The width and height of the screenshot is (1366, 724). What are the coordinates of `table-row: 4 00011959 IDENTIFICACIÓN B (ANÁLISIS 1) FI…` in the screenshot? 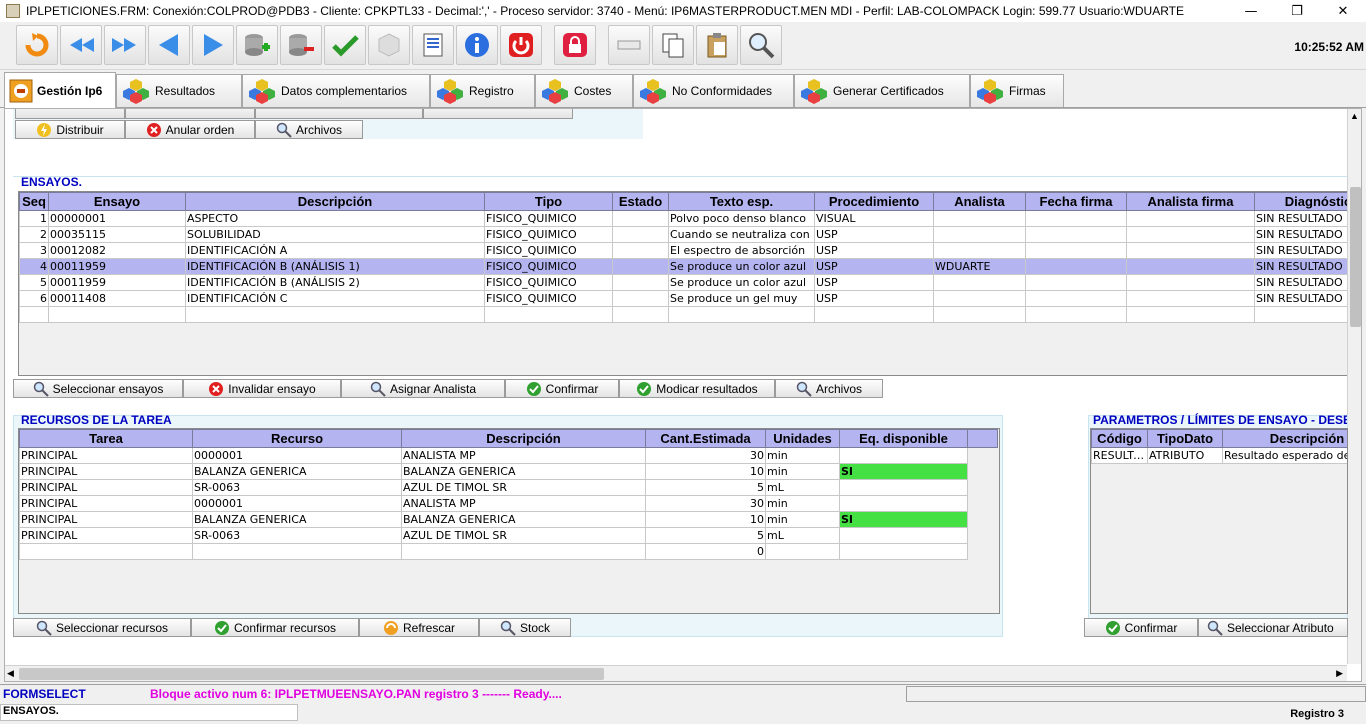 It's located at (684, 266).